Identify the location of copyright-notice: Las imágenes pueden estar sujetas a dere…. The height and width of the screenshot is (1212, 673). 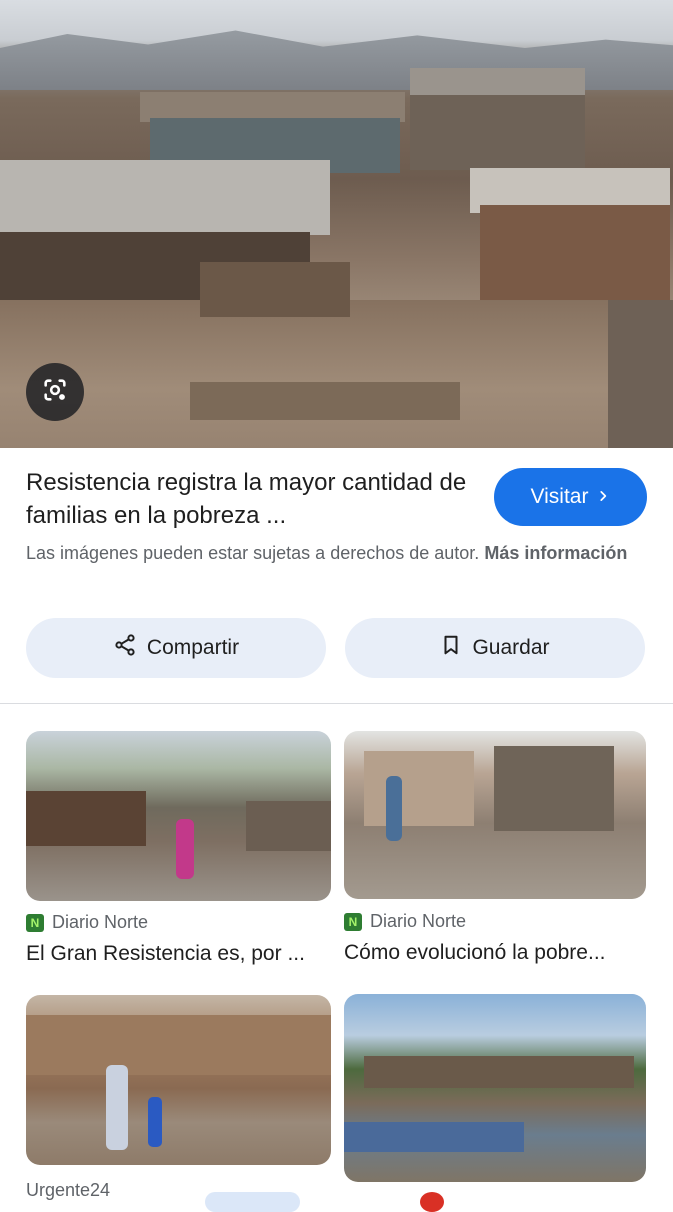
(336, 553).